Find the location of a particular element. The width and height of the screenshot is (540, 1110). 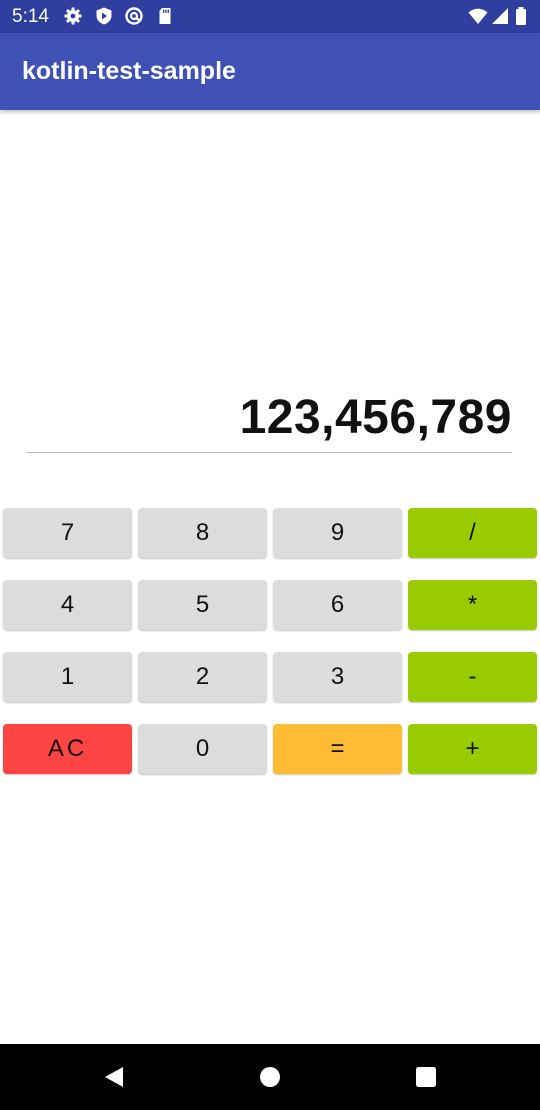

gear-icon is located at coordinates (73, 16).